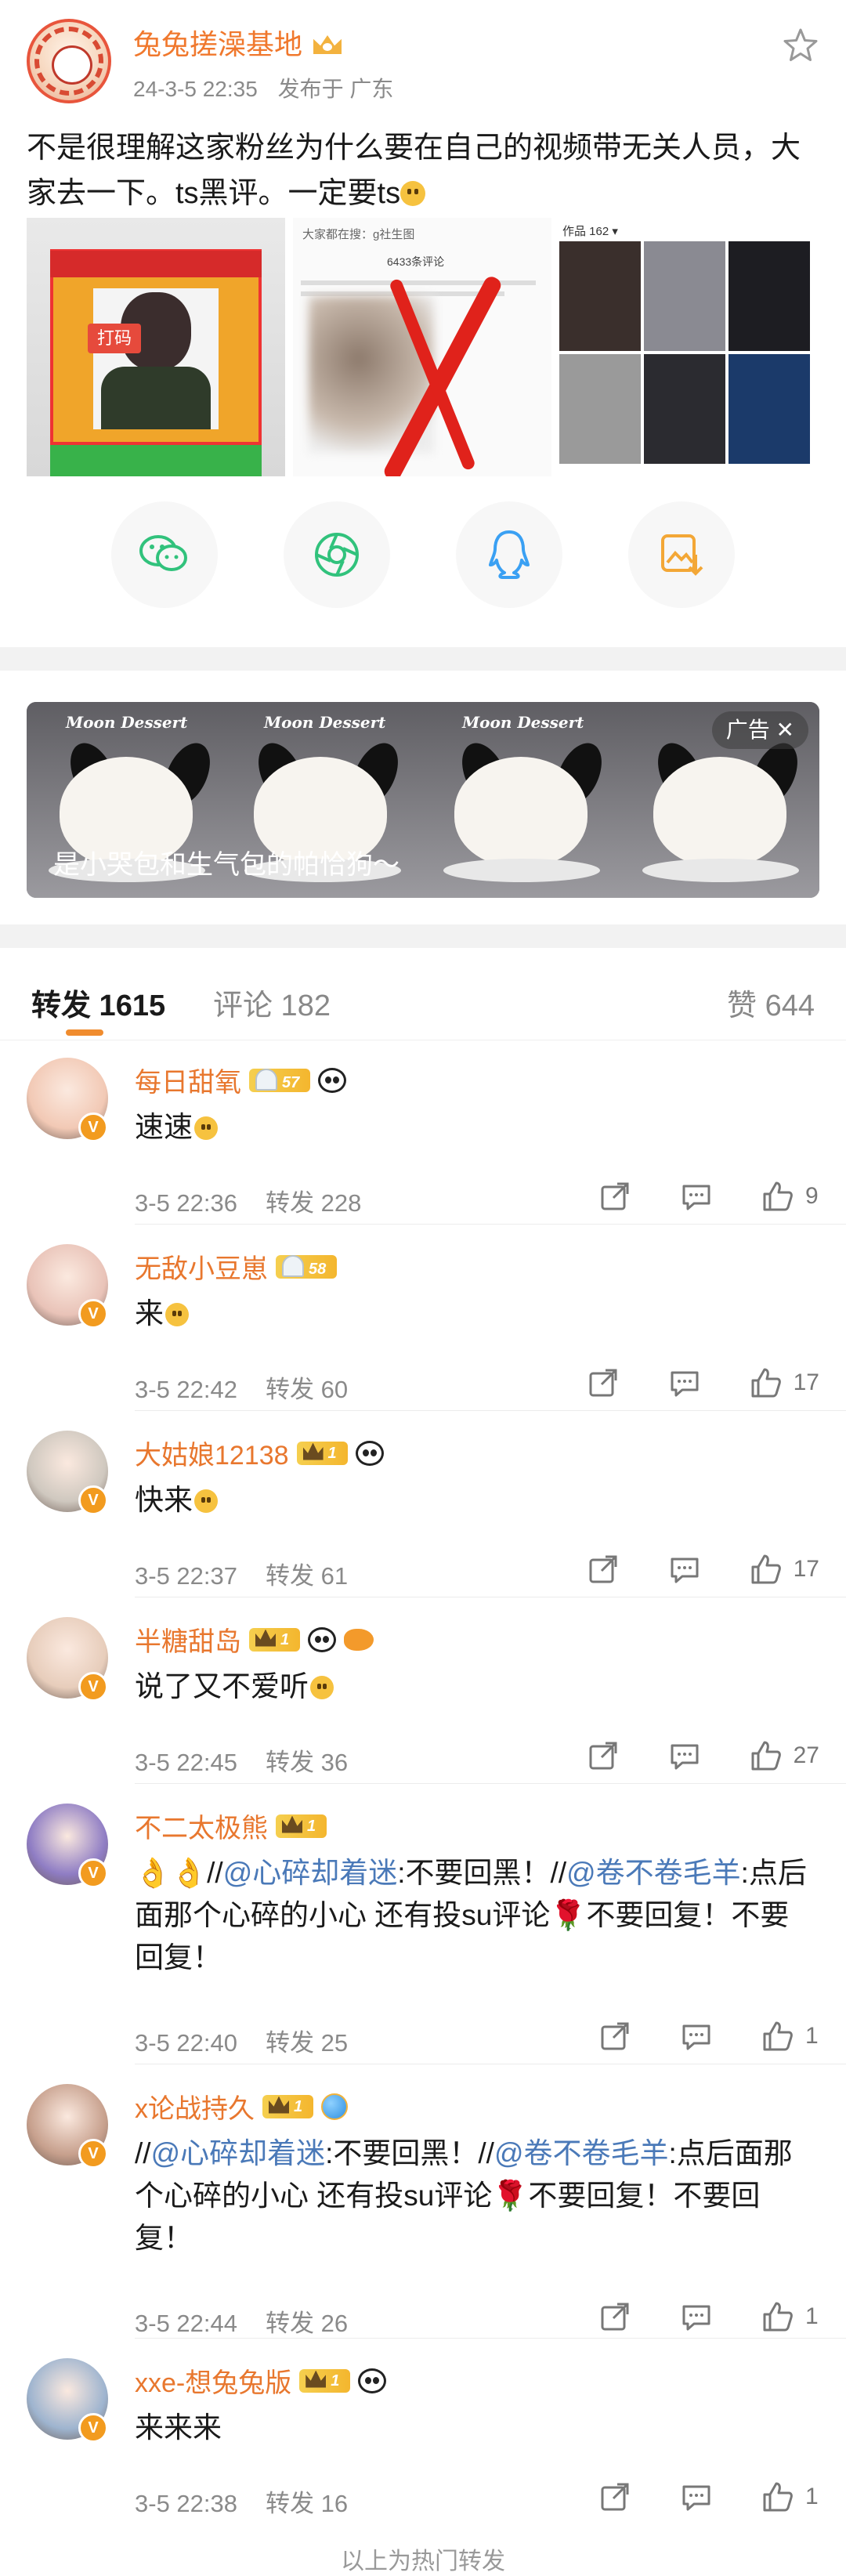 This screenshot has width=846, height=2576. What do you see at coordinates (800, 46) in the screenshot?
I see `favorite-star-icon` at bounding box center [800, 46].